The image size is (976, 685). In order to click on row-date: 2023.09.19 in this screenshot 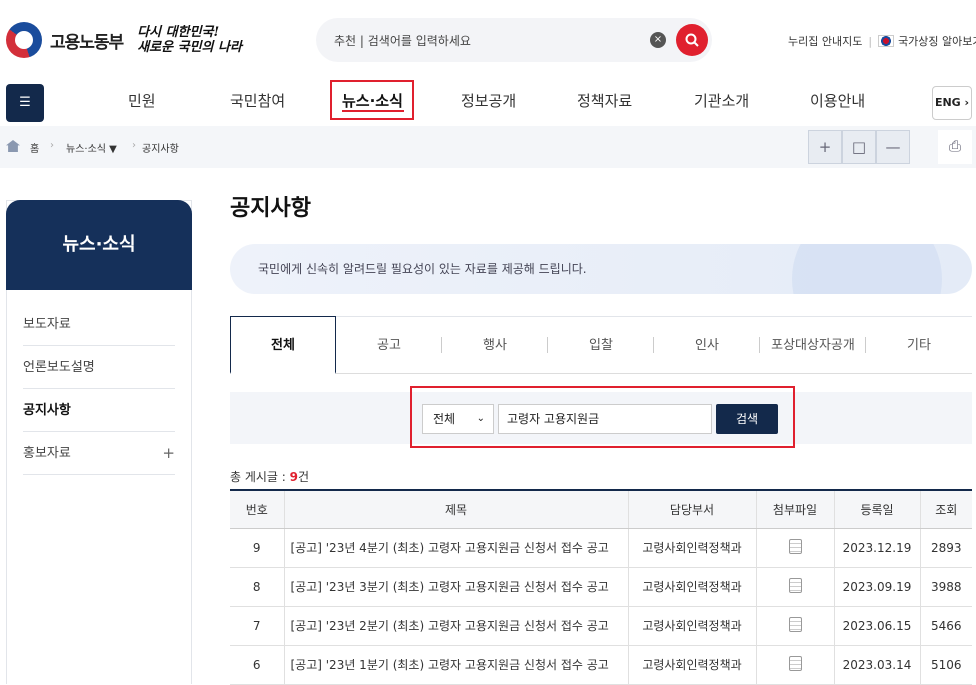, I will do `click(876, 587)`.